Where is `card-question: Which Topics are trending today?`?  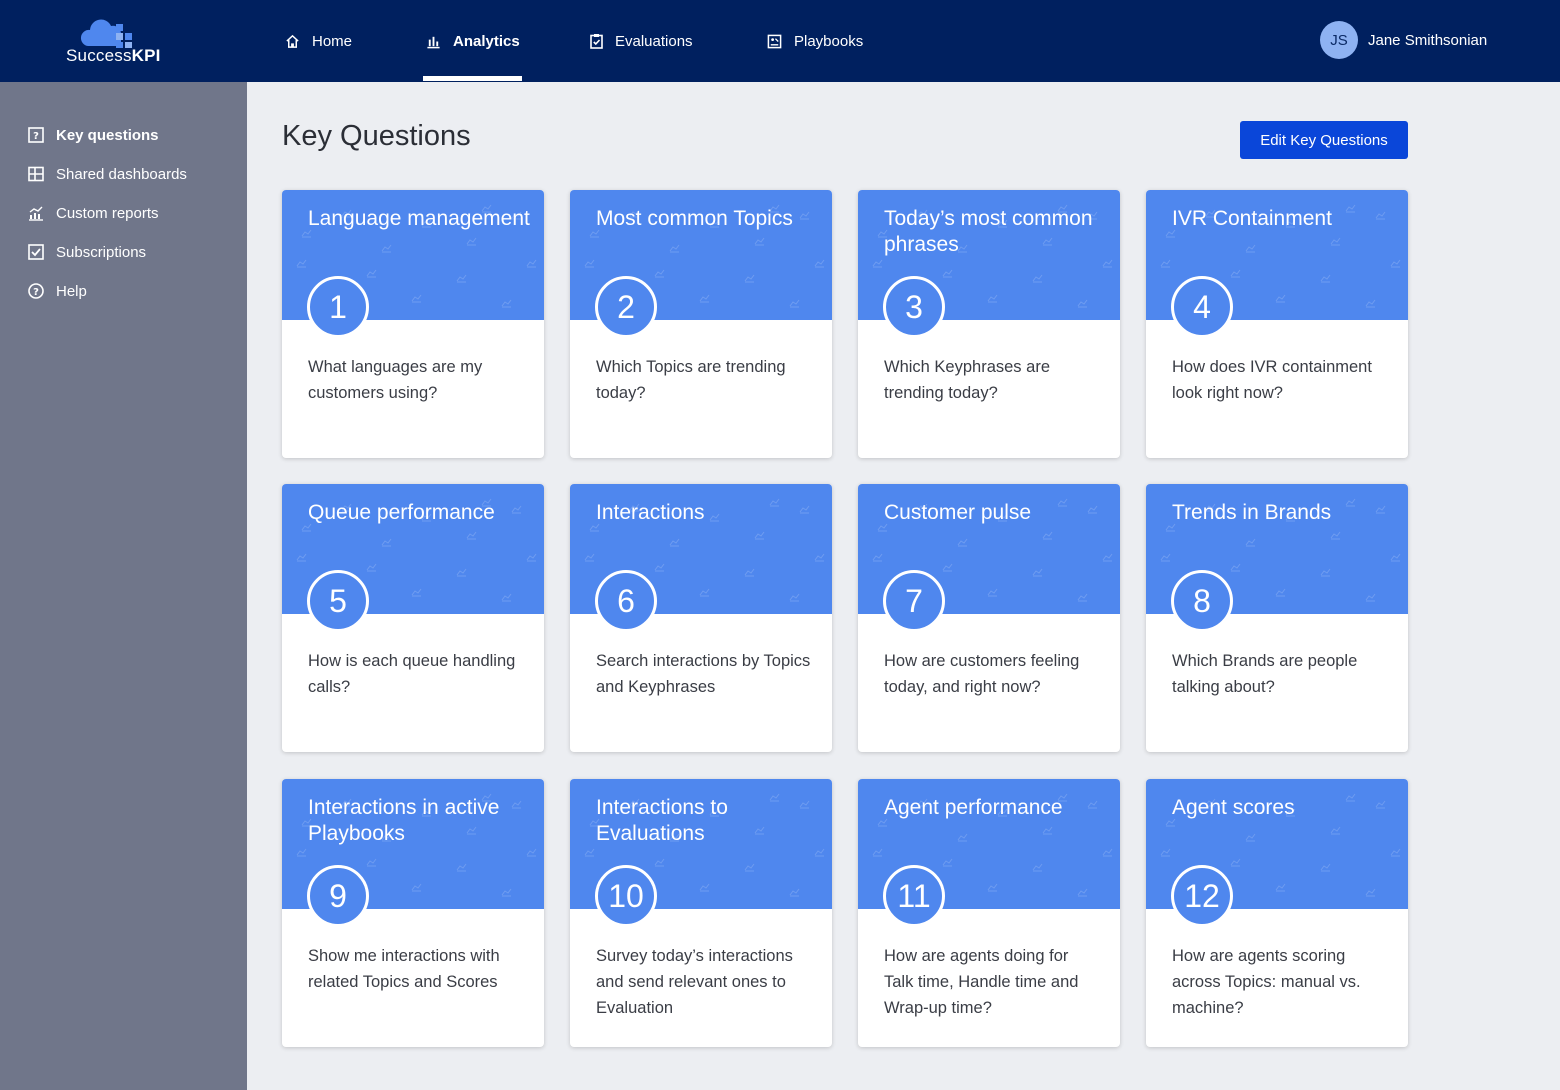
card-question: Which Topics are trending today? is located at coordinates (691, 380).